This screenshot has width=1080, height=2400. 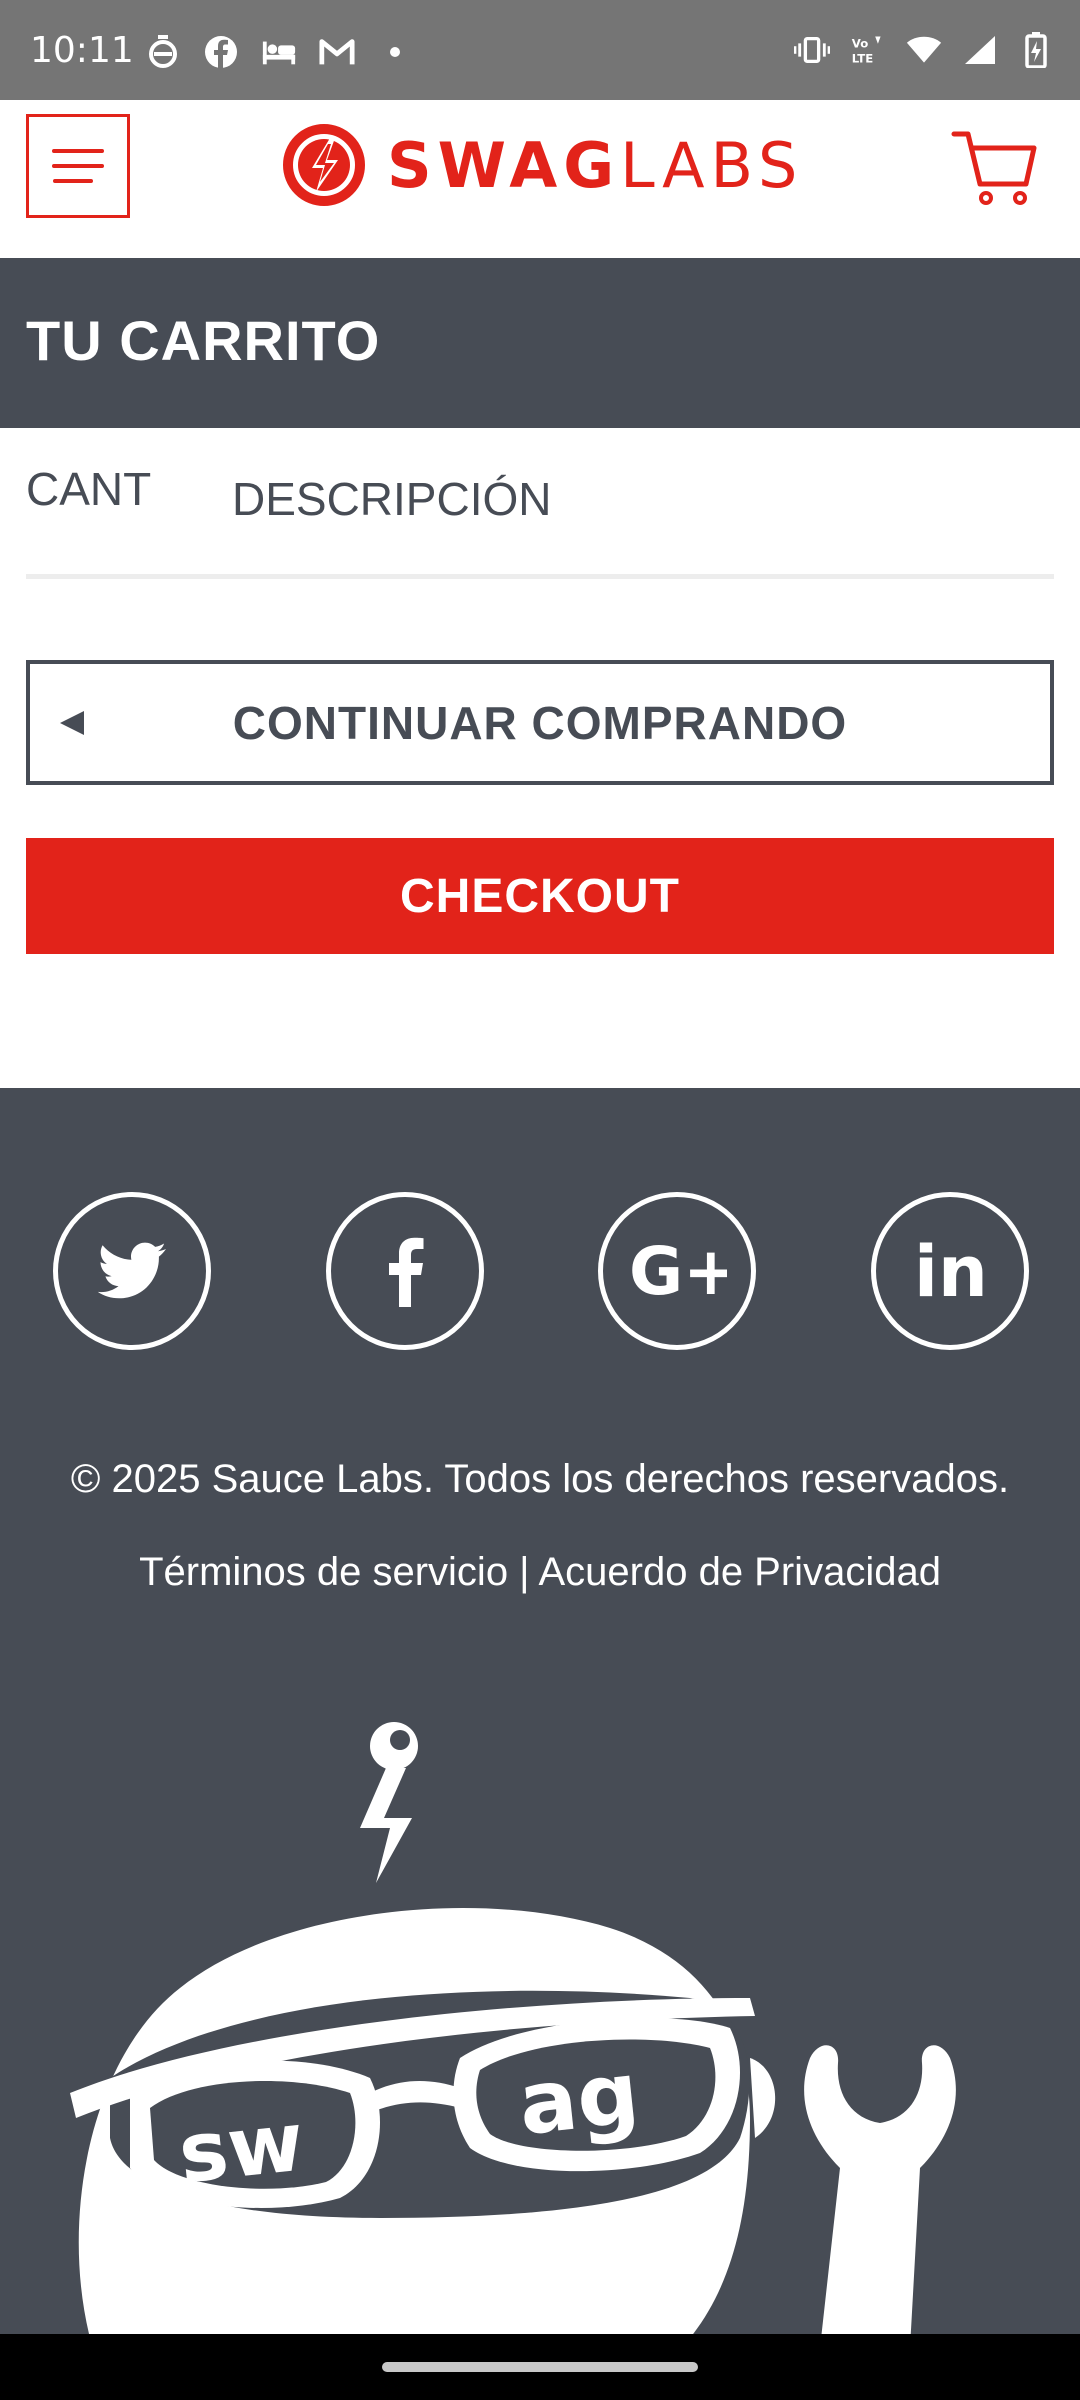 What do you see at coordinates (595, 165) in the screenshot?
I see `brand-name: SWAGLABS` at bounding box center [595, 165].